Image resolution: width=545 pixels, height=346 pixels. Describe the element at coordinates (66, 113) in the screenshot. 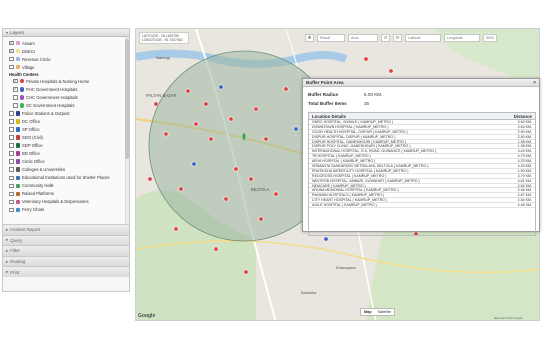

I see `layer-item: Police Stations & Outpost` at that location.